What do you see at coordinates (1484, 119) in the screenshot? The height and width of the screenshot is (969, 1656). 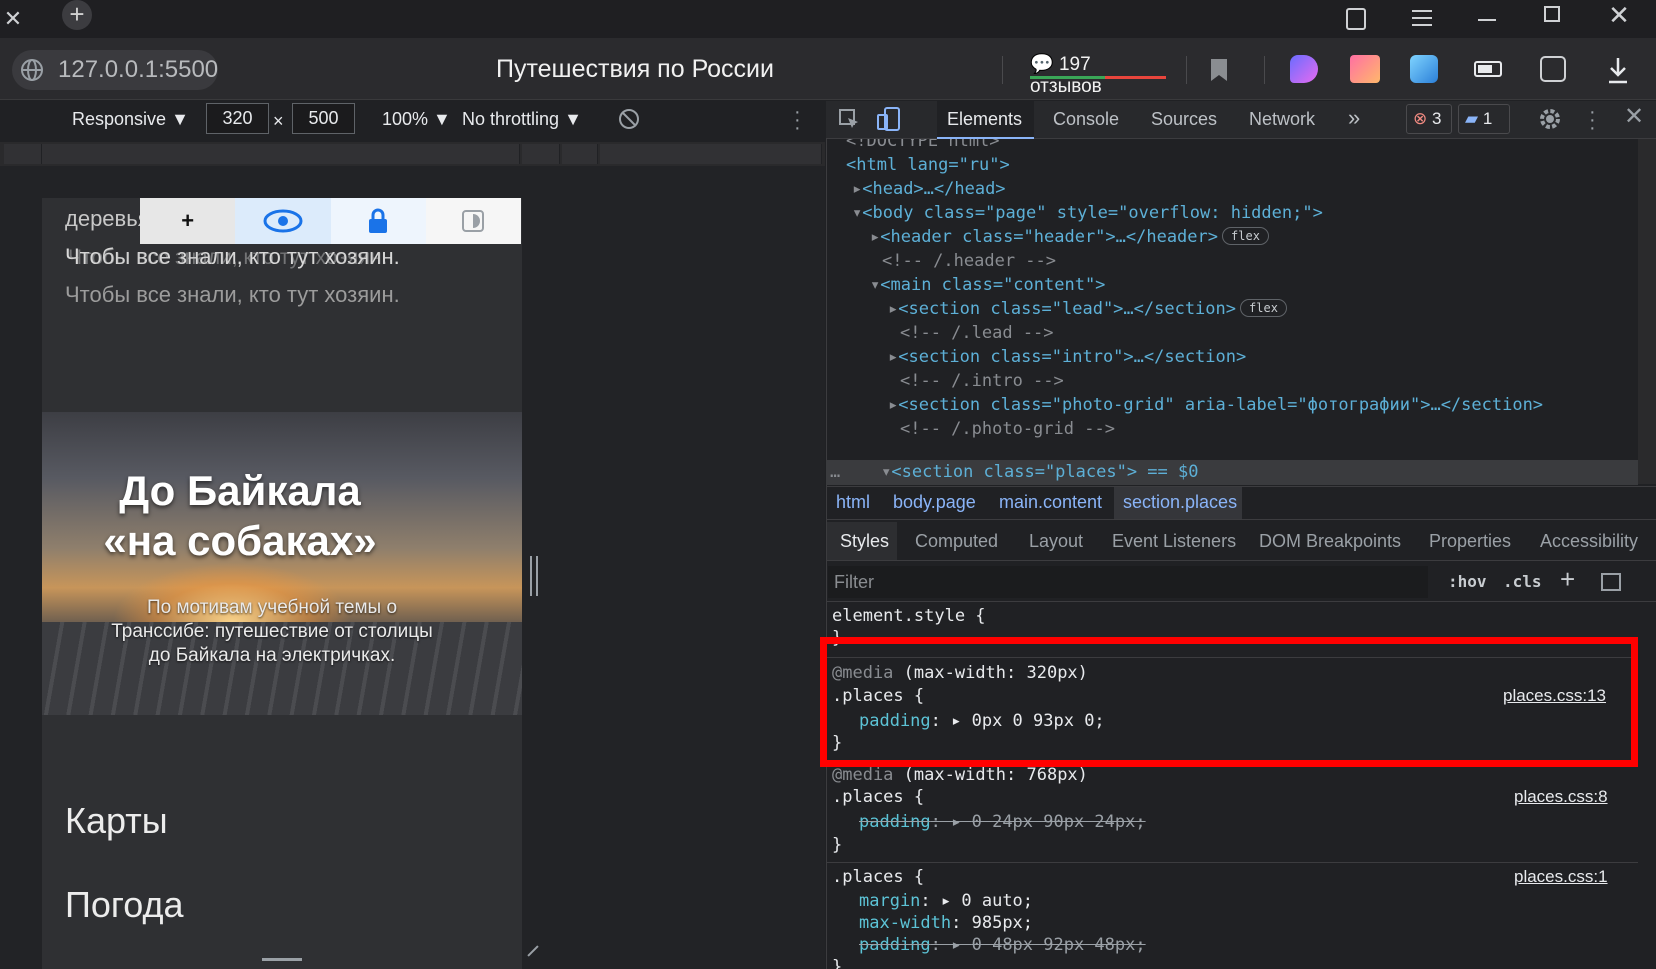 I see `messages-badge: ▰ 1` at bounding box center [1484, 119].